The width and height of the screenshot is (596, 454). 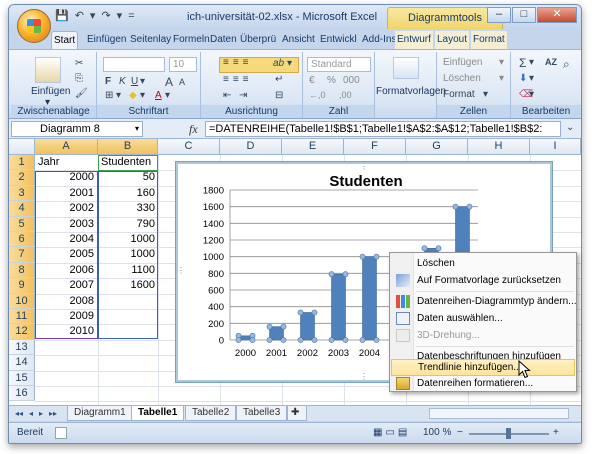 I want to click on row-header-12: 12, so click(x=22, y=332).